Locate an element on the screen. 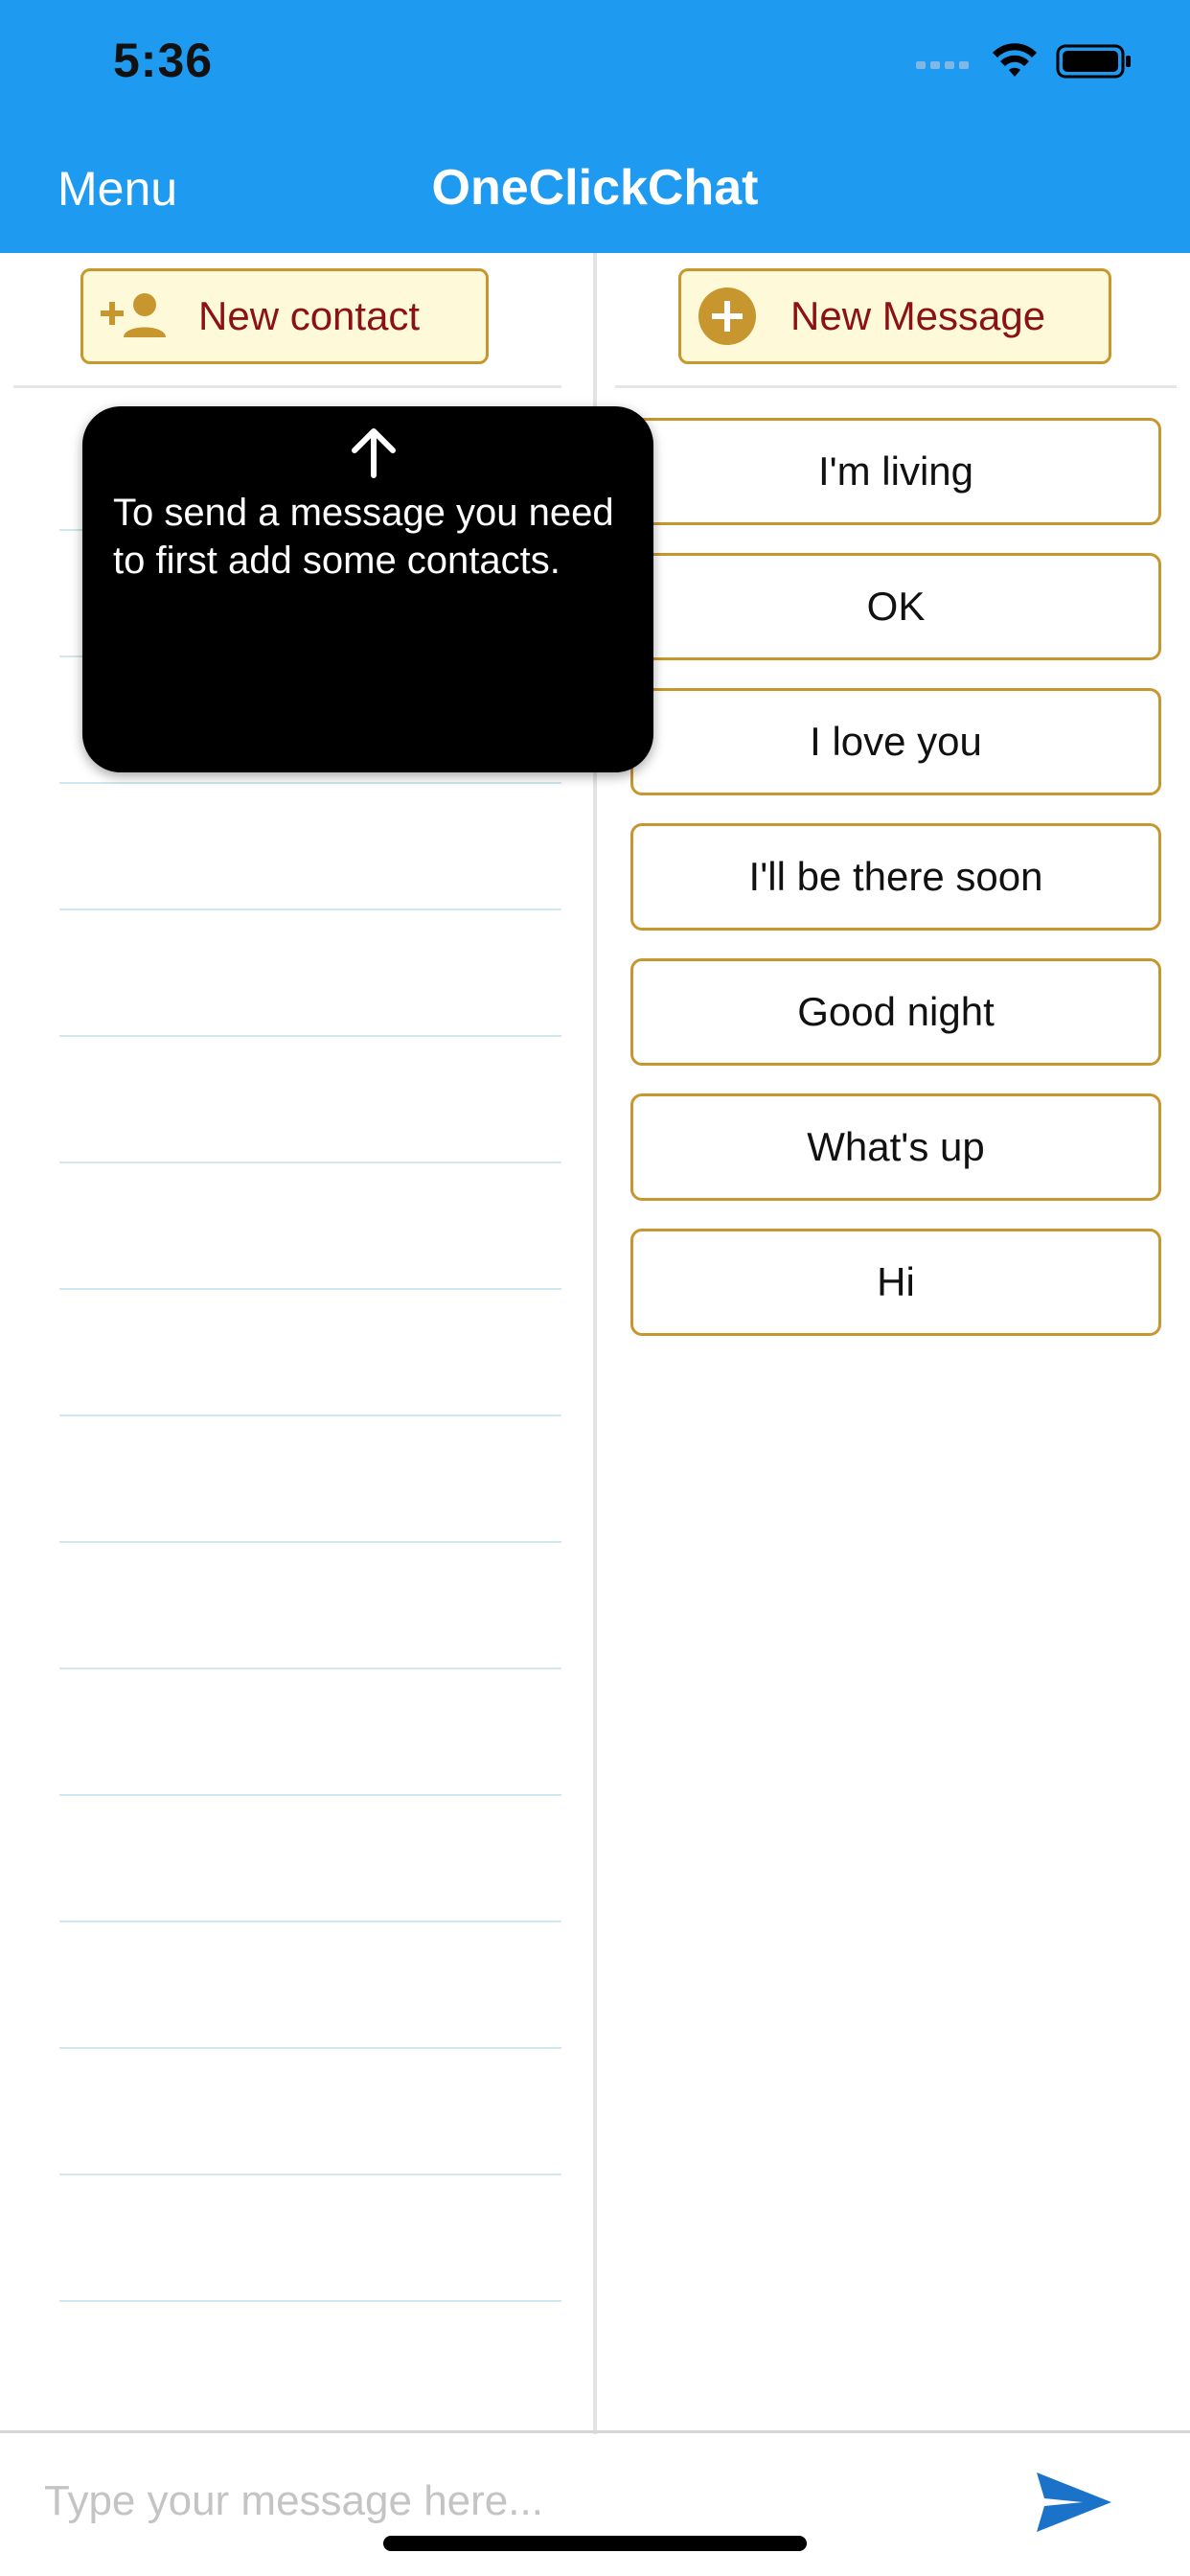 The width and height of the screenshot is (1190, 2576). message-preset-button: I'll be there soon is located at coordinates (896, 877).